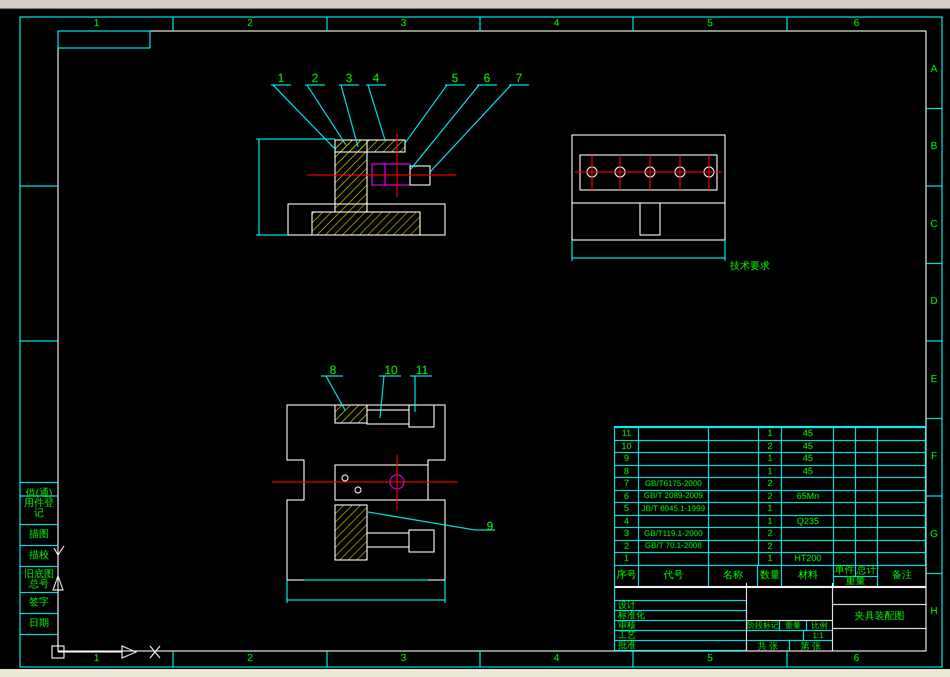 The height and width of the screenshot is (677, 950). Describe the element at coordinates (934, 69) in the screenshot. I see `zone-letter: A` at that location.